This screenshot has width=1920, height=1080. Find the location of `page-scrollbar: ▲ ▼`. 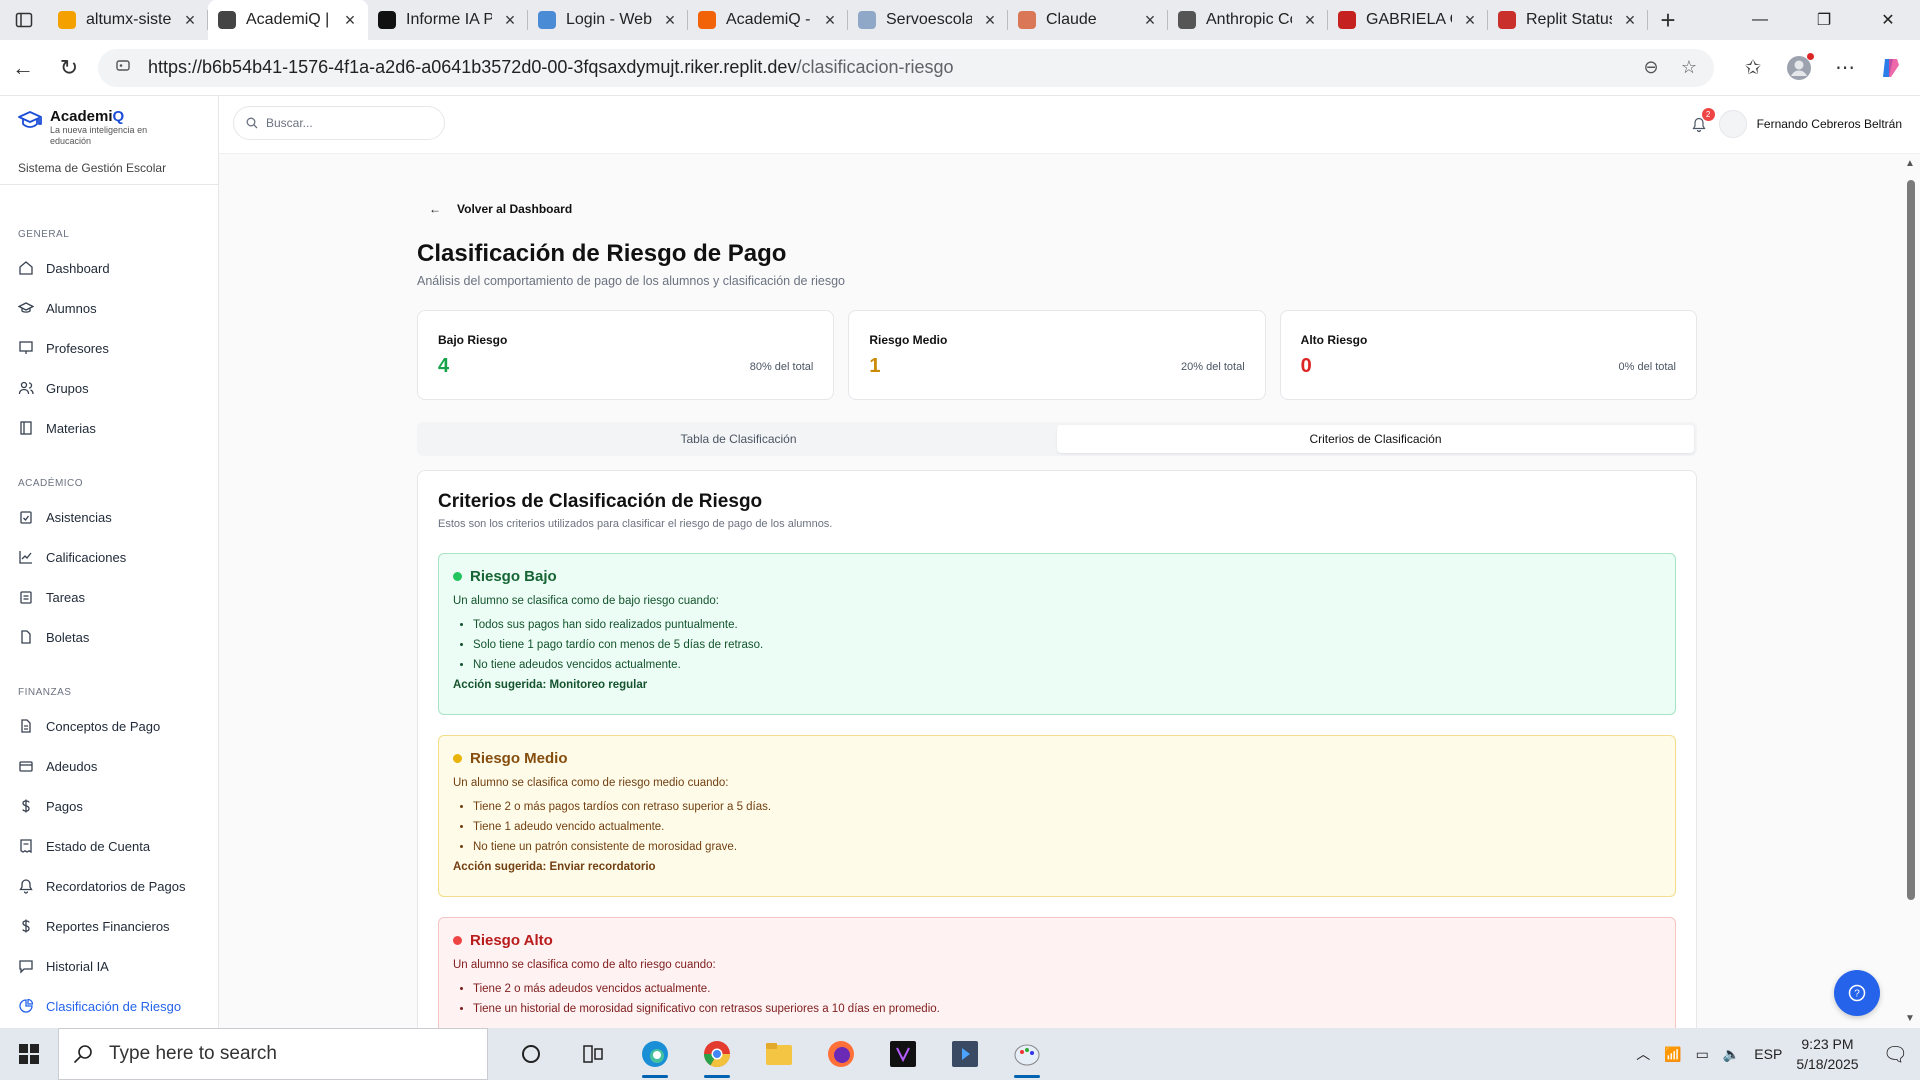

page-scrollbar: ▲ ▼ is located at coordinates (1910, 591).